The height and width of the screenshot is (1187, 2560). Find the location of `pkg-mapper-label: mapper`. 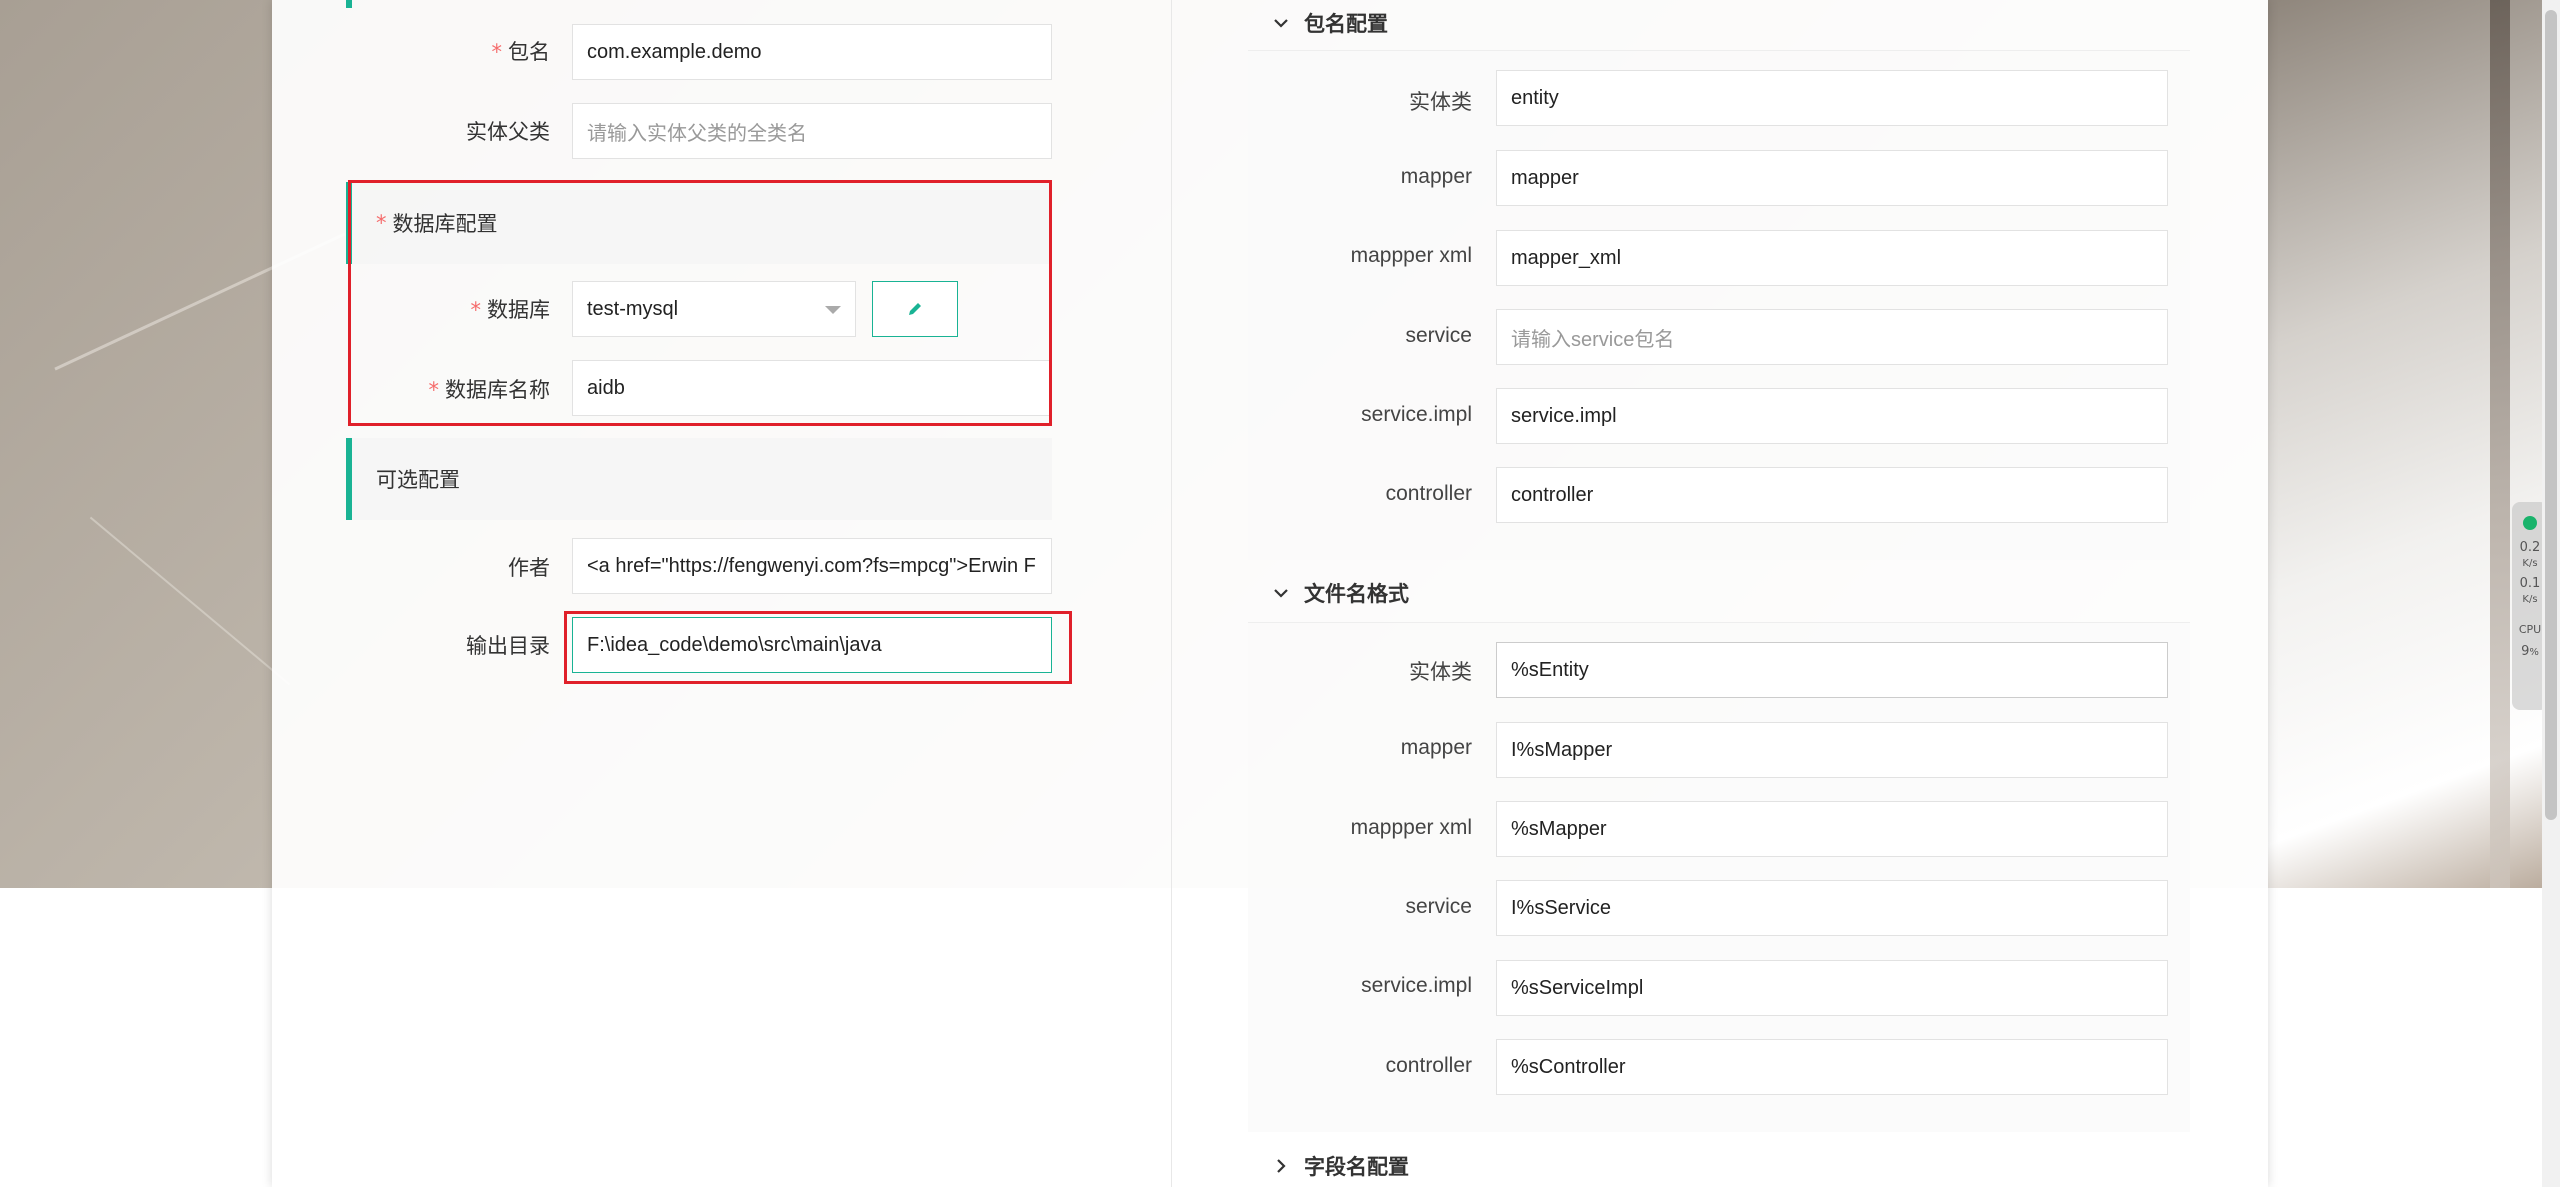

pkg-mapper-label: mapper is located at coordinates (1436, 176).